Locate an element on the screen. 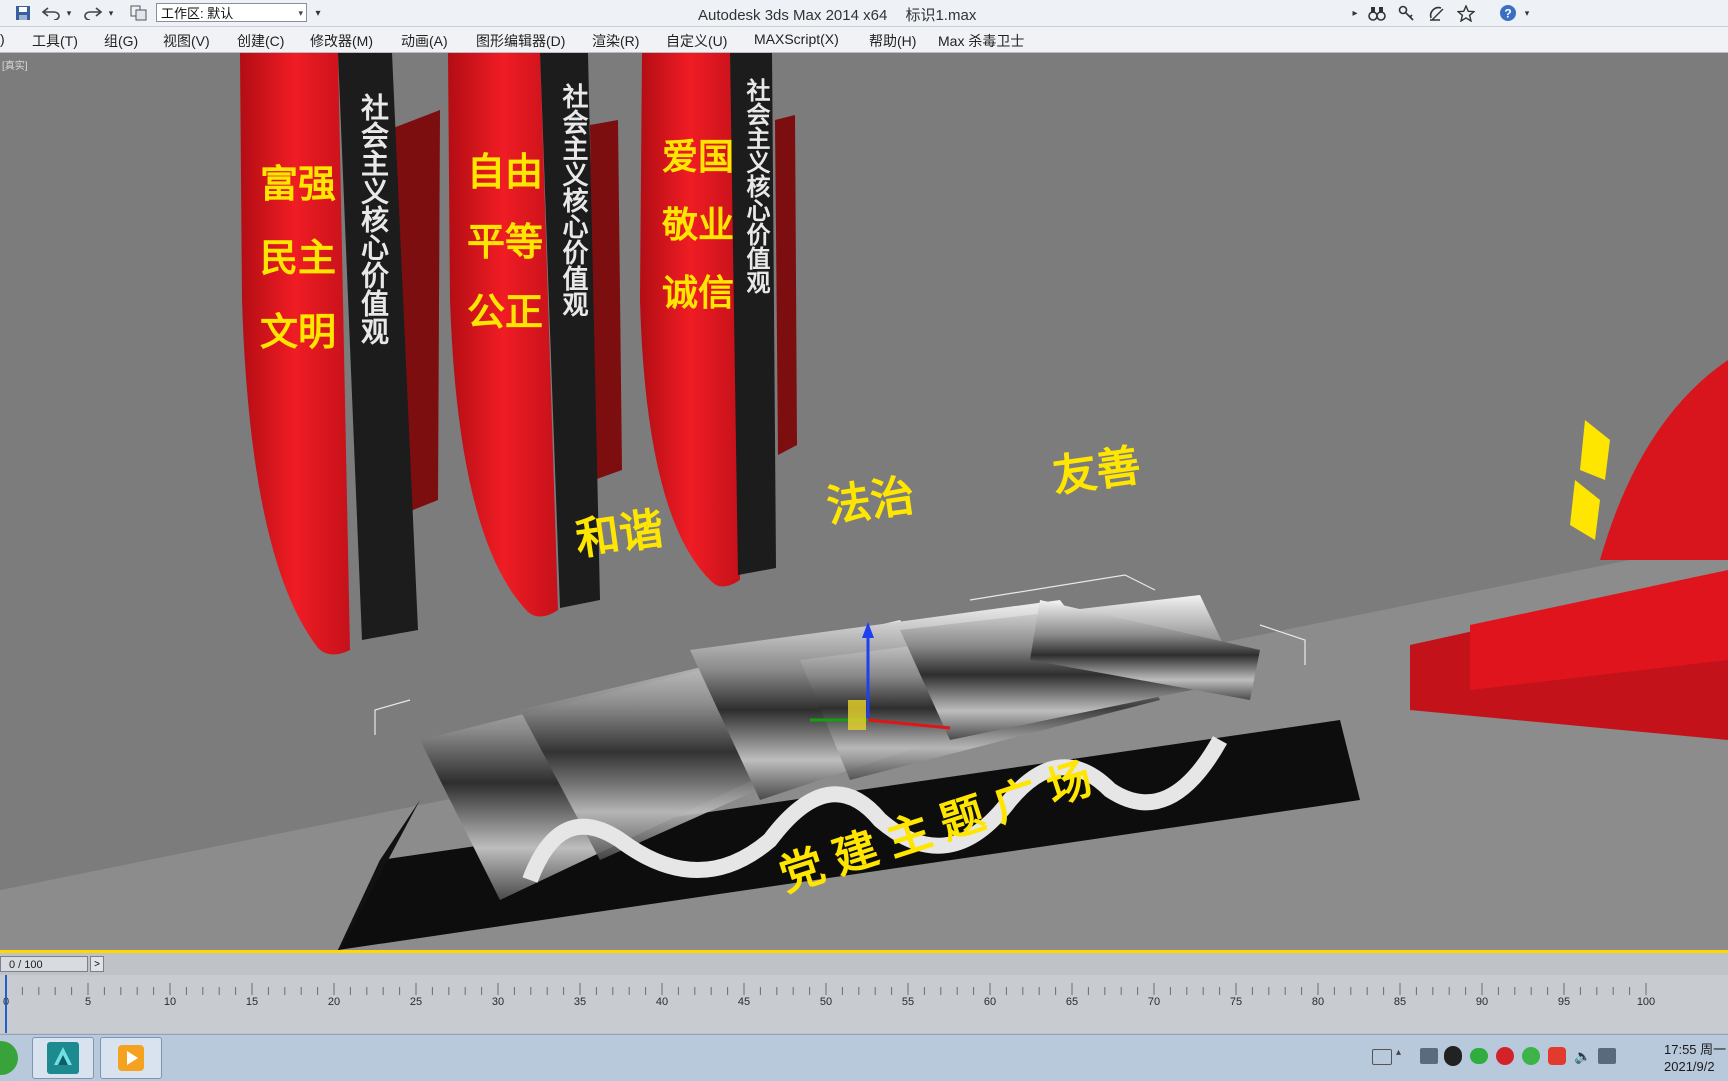 This screenshot has width=1728, height=1081. speaker-icon: 🔈 is located at coordinates (1582, 1056).